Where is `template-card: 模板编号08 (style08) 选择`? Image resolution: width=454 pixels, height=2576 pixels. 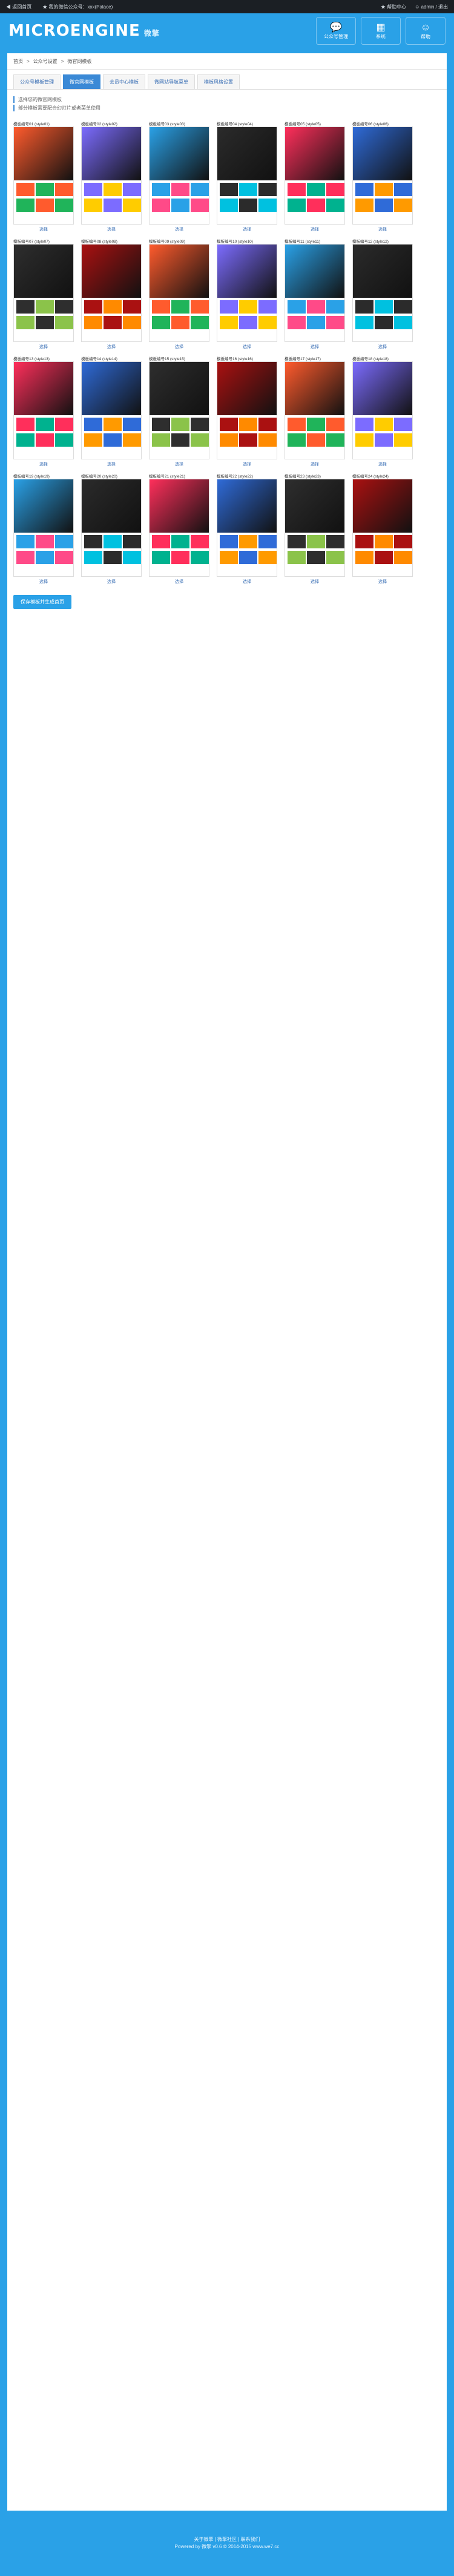 template-card: 模板编号08 (style08) 选择 is located at coordinates (111, 293).